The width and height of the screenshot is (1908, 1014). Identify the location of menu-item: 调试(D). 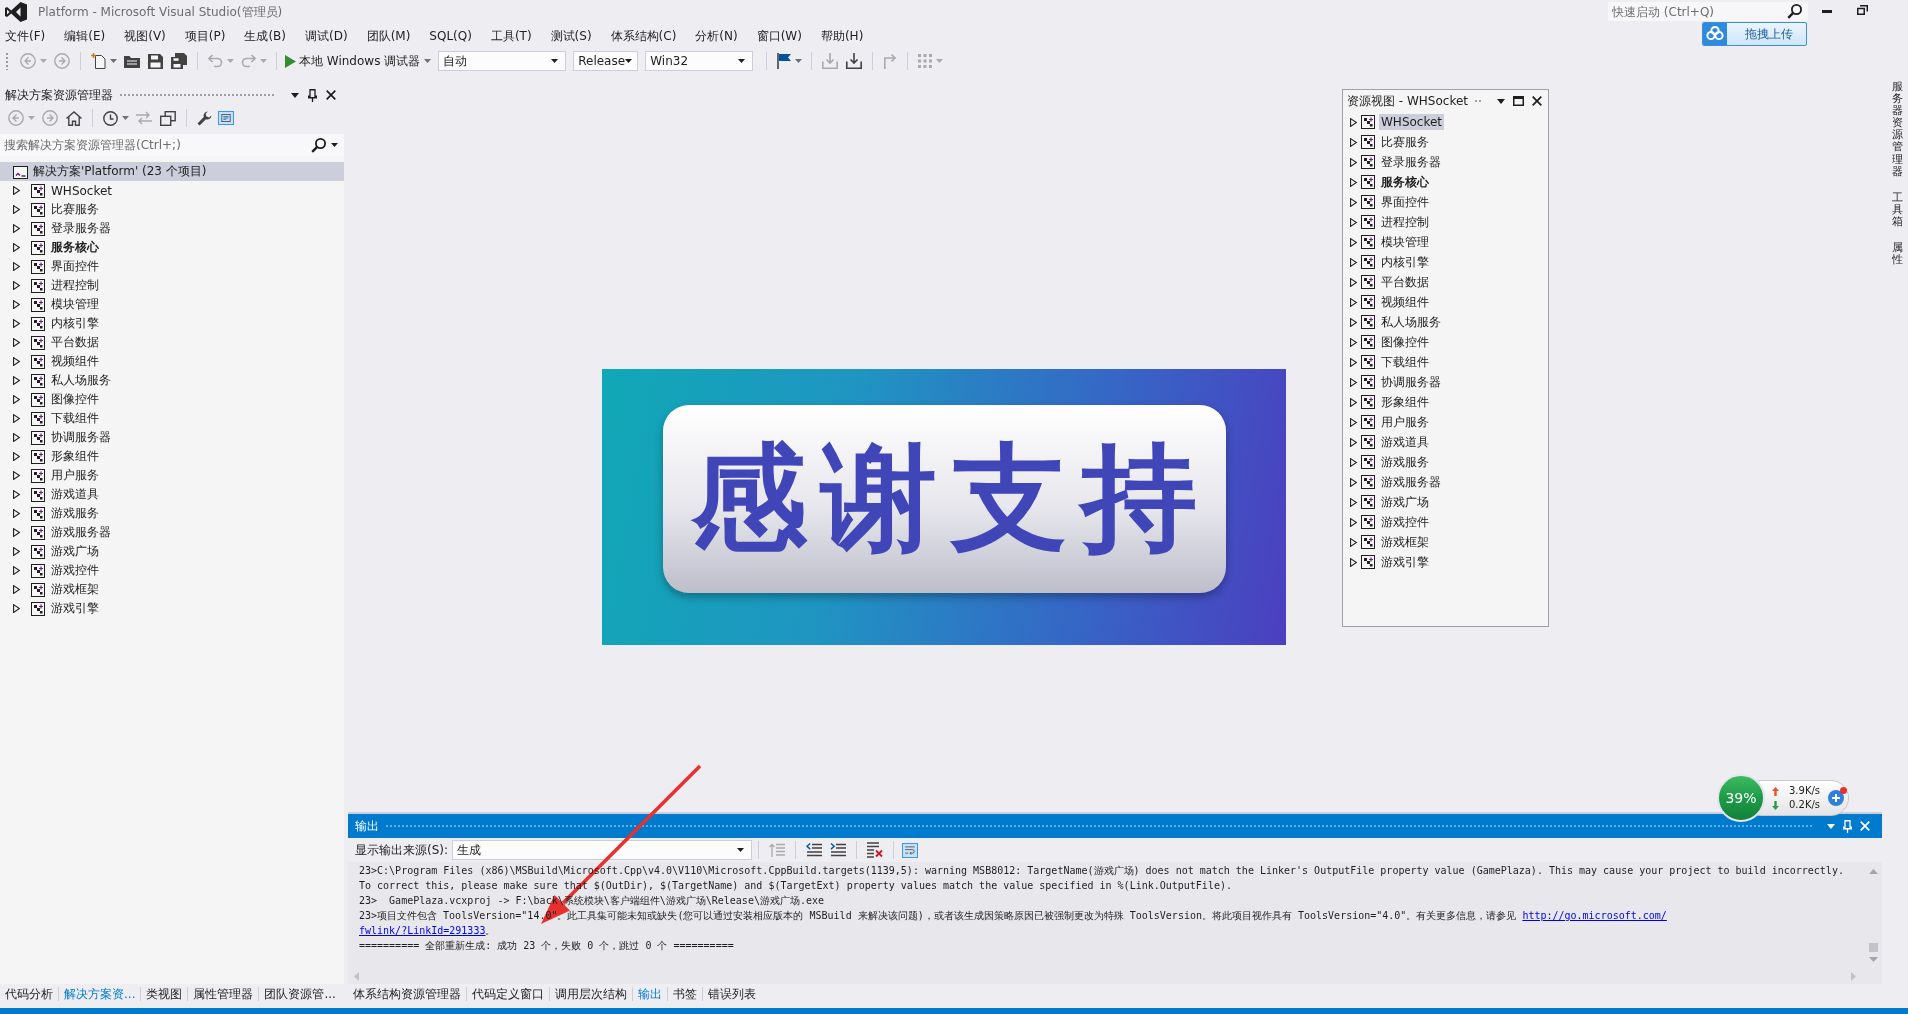
(326, 36).